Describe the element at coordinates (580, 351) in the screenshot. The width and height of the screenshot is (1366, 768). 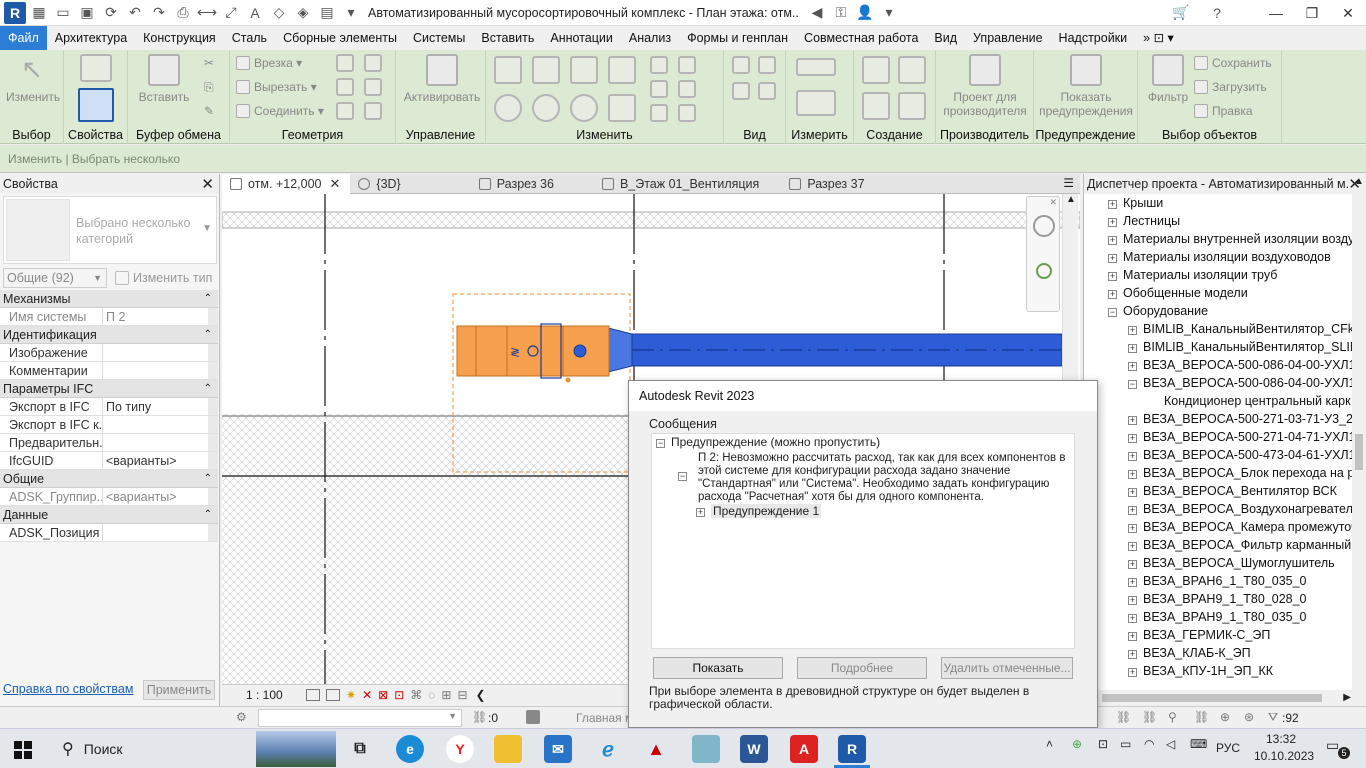
I see `fan-icon` at that location.